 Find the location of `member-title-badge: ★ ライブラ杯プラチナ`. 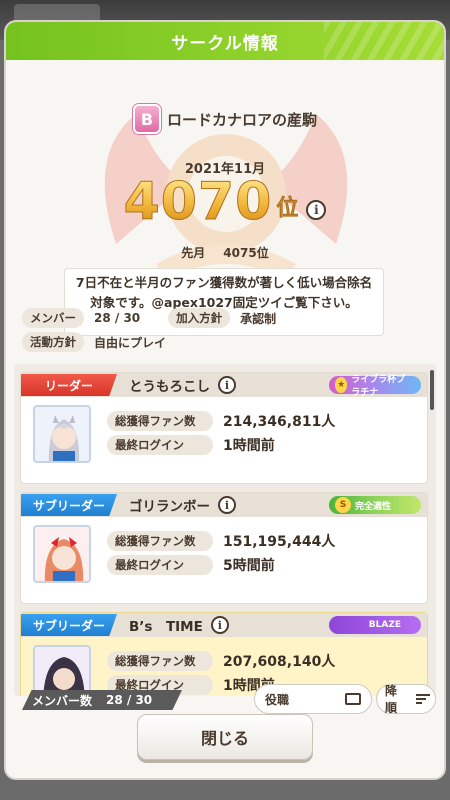

member-title-badge: ★ ライブラ杯プラチナ is located at coordinates (375, 386).